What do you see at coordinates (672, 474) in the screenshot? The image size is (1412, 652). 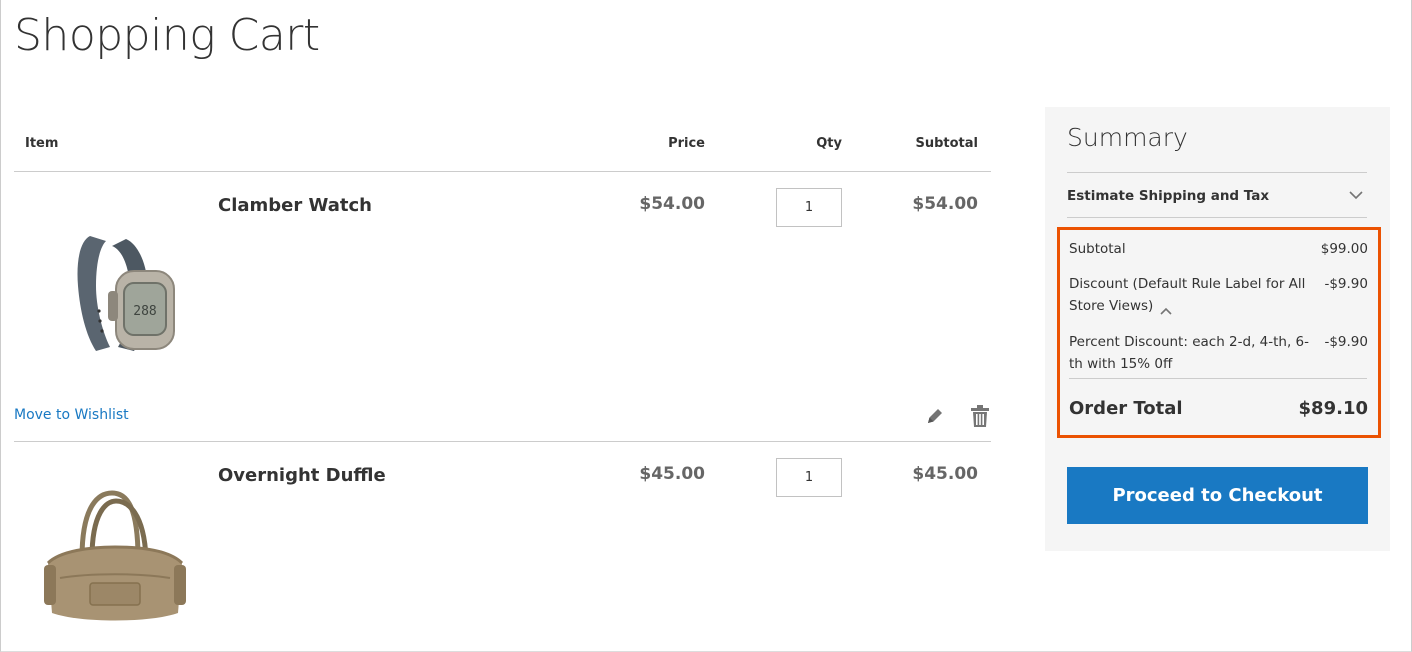 I see `product-price: $45.00` at bounding box center [672, 474].